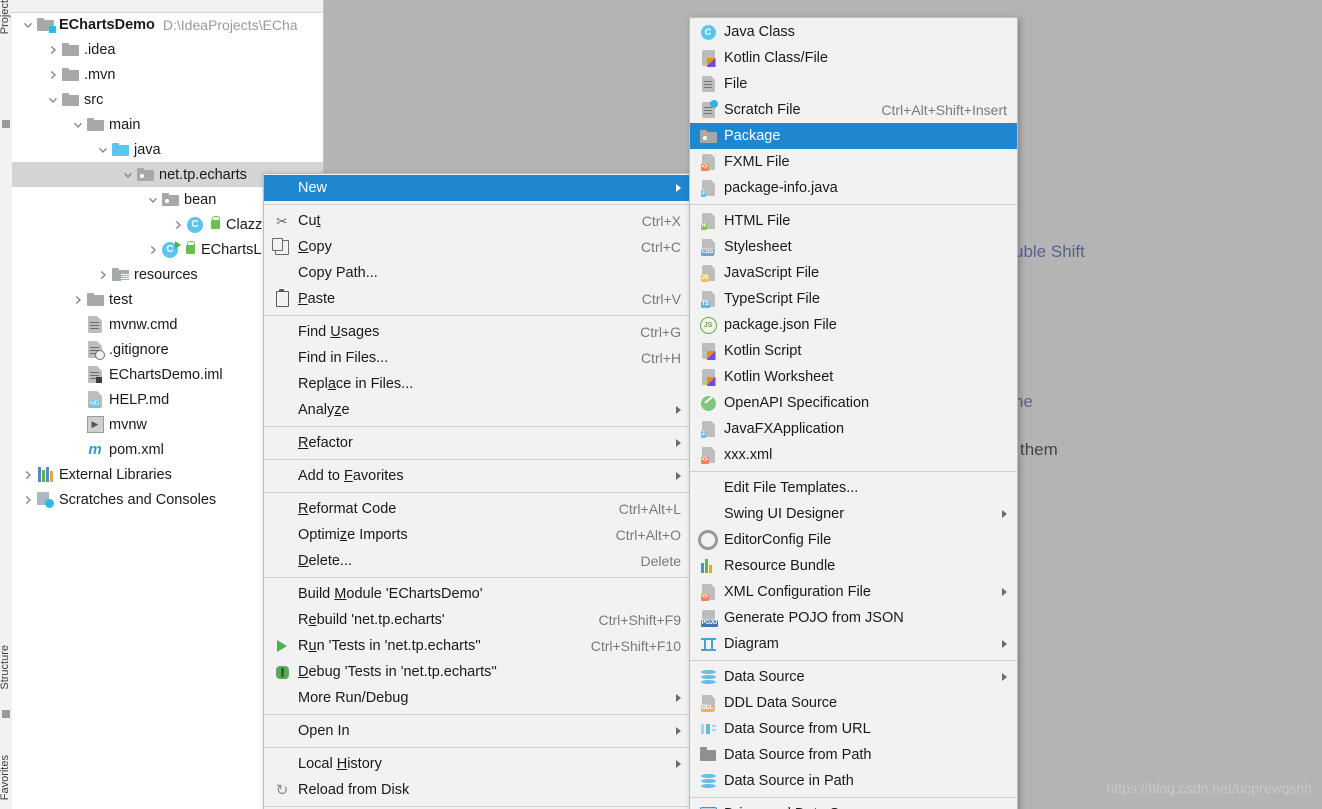  Describe the element at coordinates (853, 299) in the screenshot. I see `new-submenu-item: TS TypeScript File` at that location.